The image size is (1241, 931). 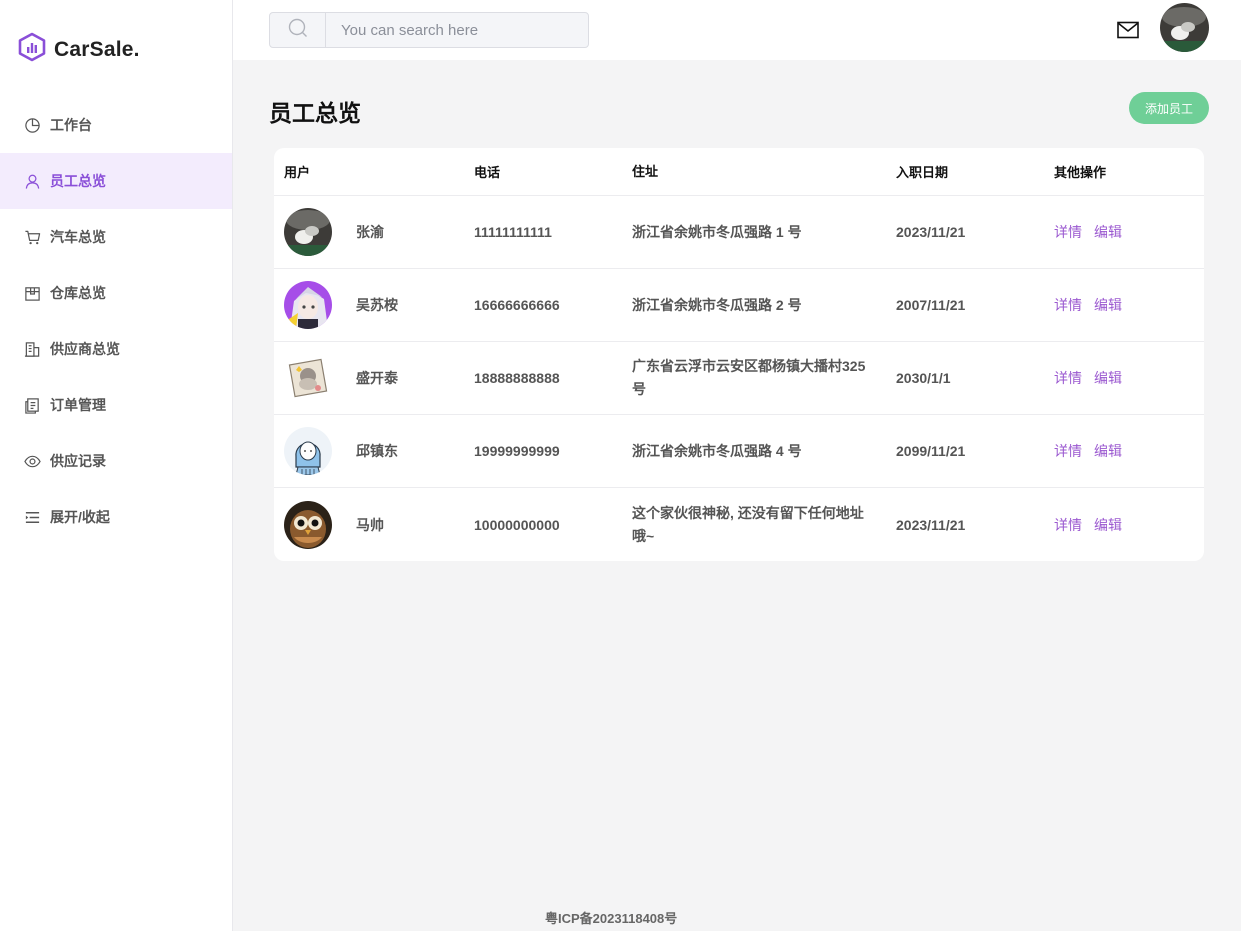 I want to click on employee-name: 盛开泰, so click(x=377, y=378).